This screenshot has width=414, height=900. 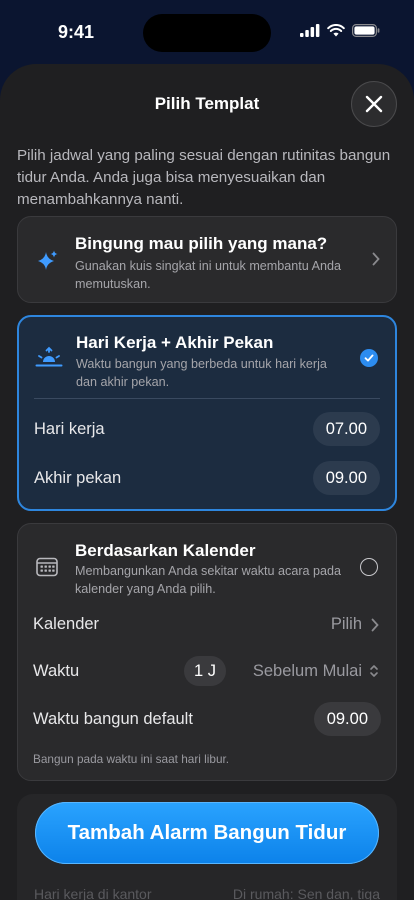 I want to click on close-icon, so click(x=374, y=104).